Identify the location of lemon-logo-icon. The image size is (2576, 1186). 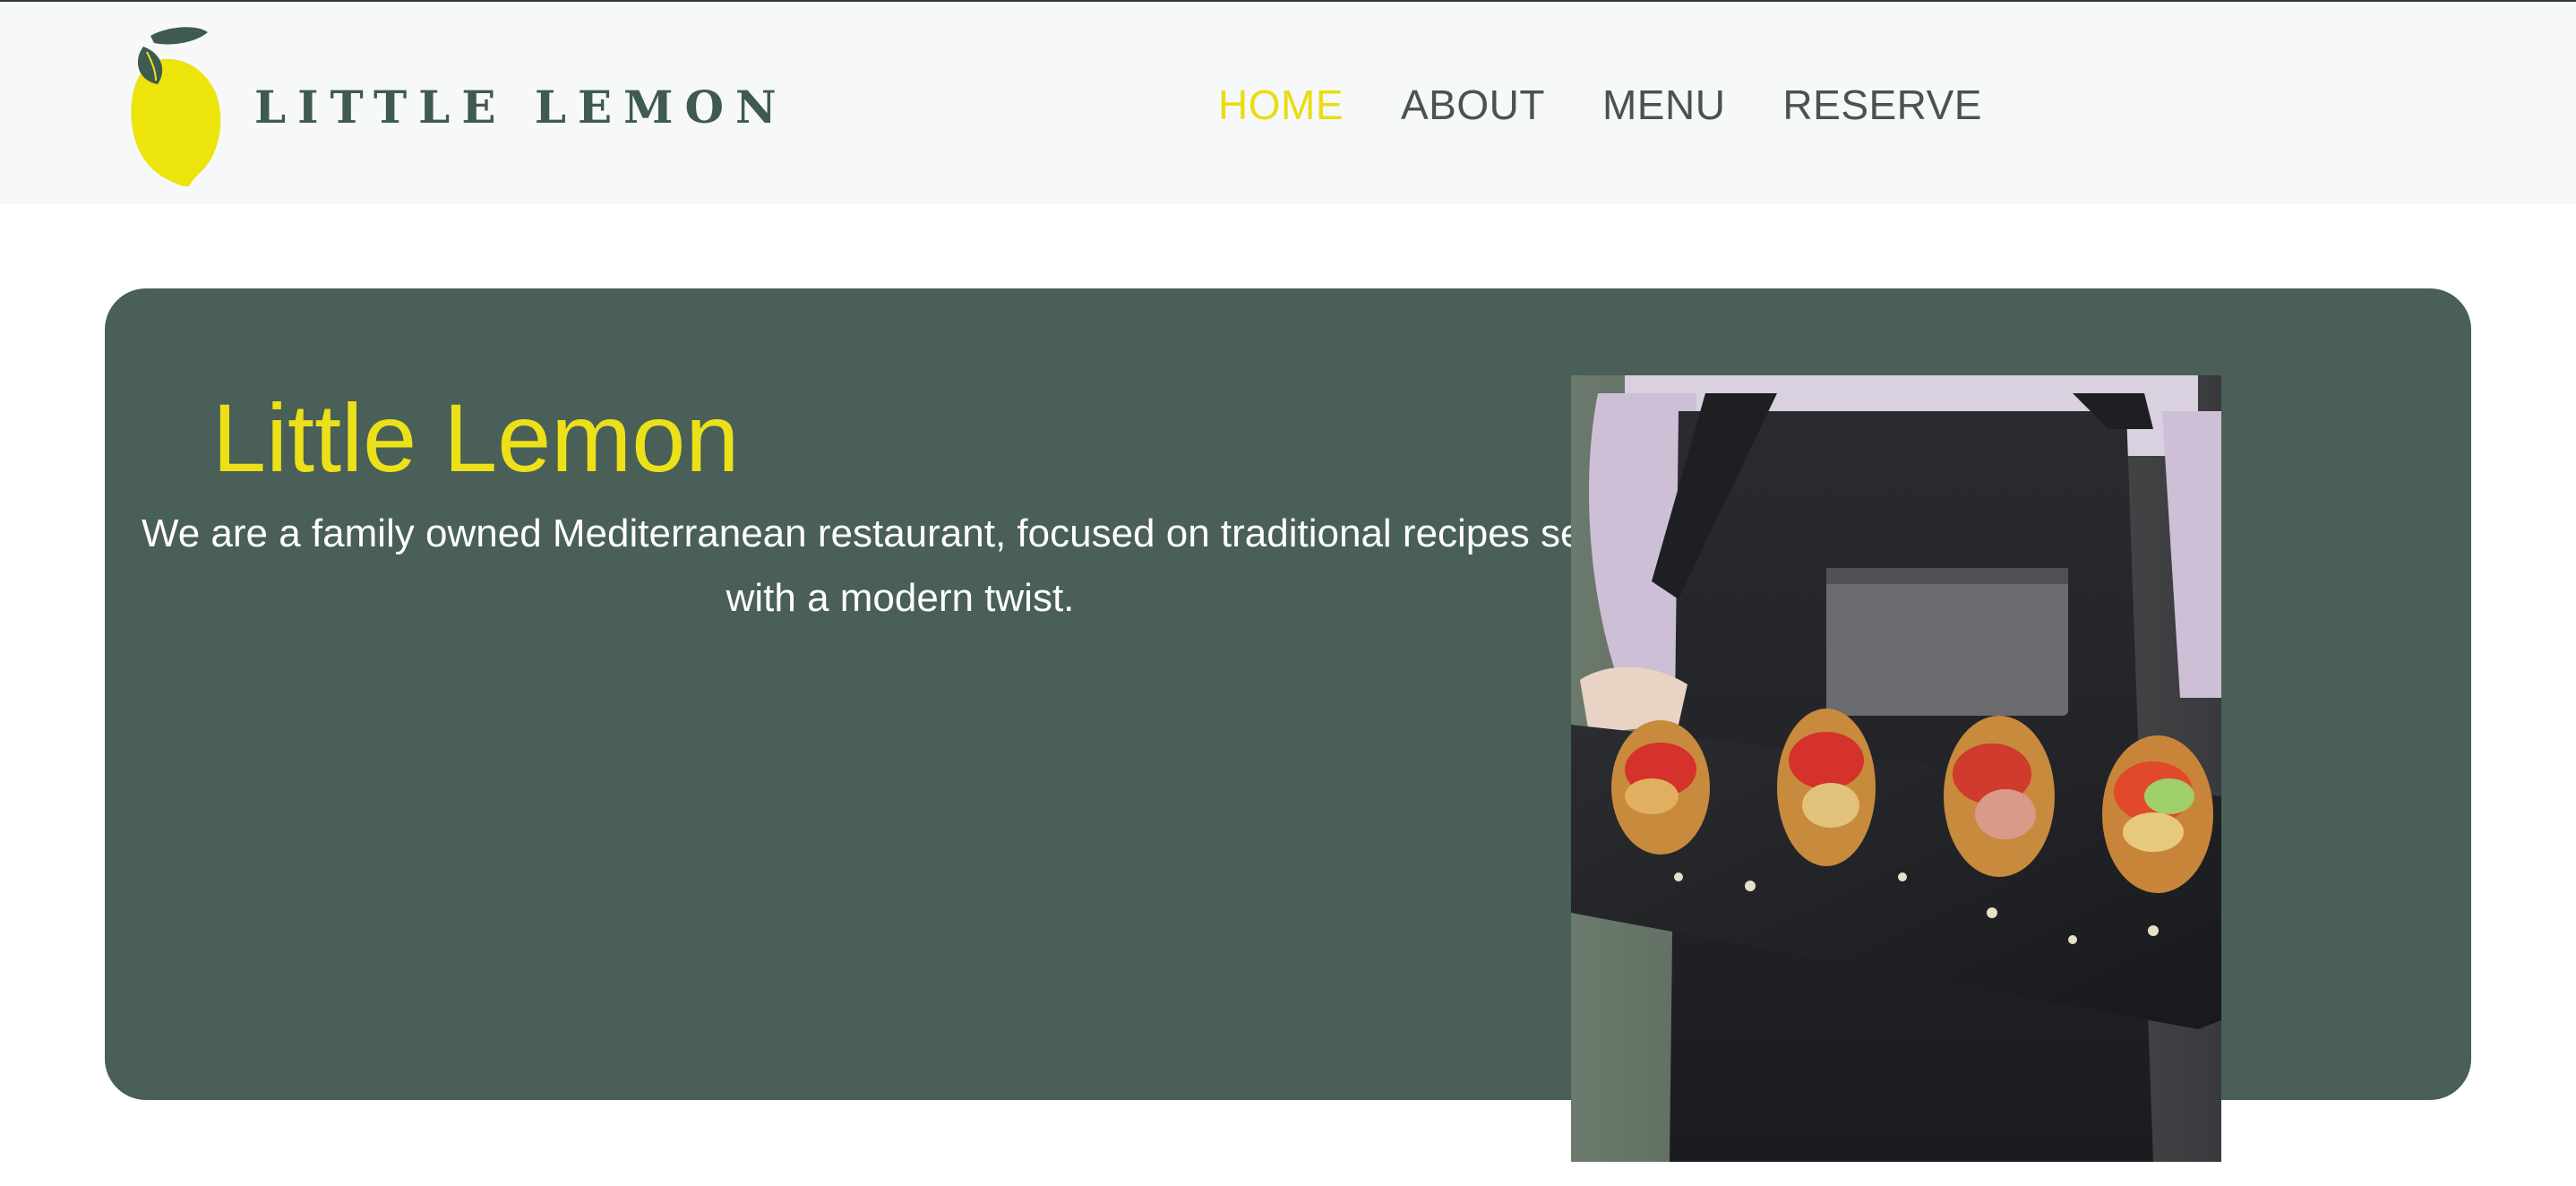
(176, 106).